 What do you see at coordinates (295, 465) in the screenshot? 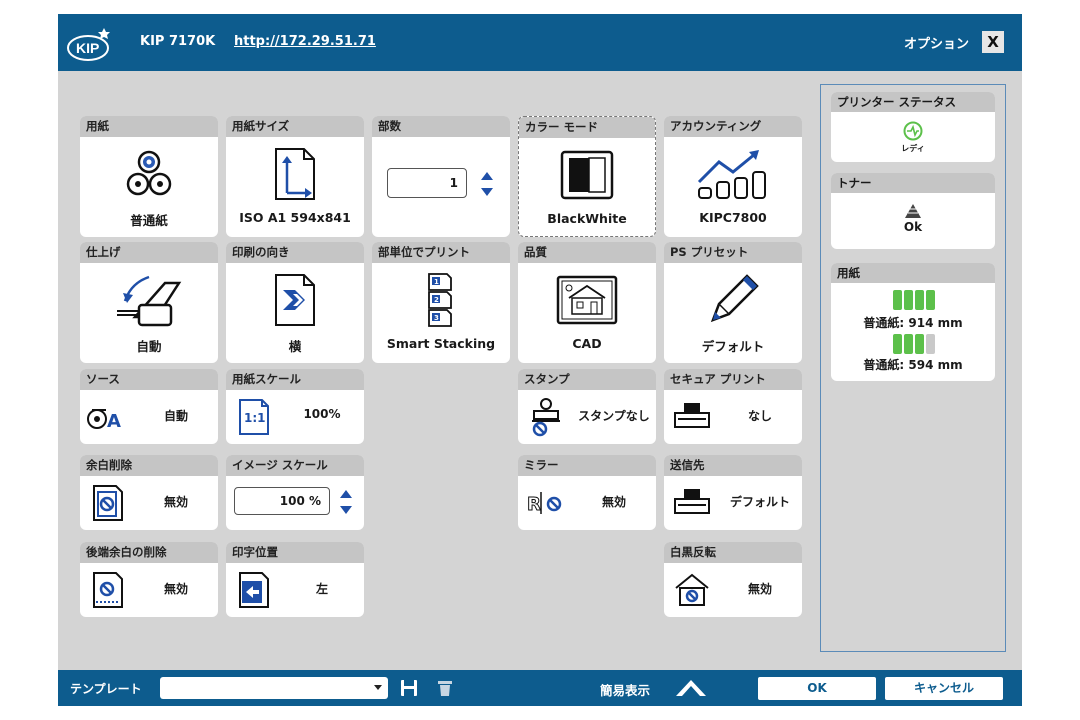
I see `tile-title: イメージ スケール` at bounding box center [295, 465].